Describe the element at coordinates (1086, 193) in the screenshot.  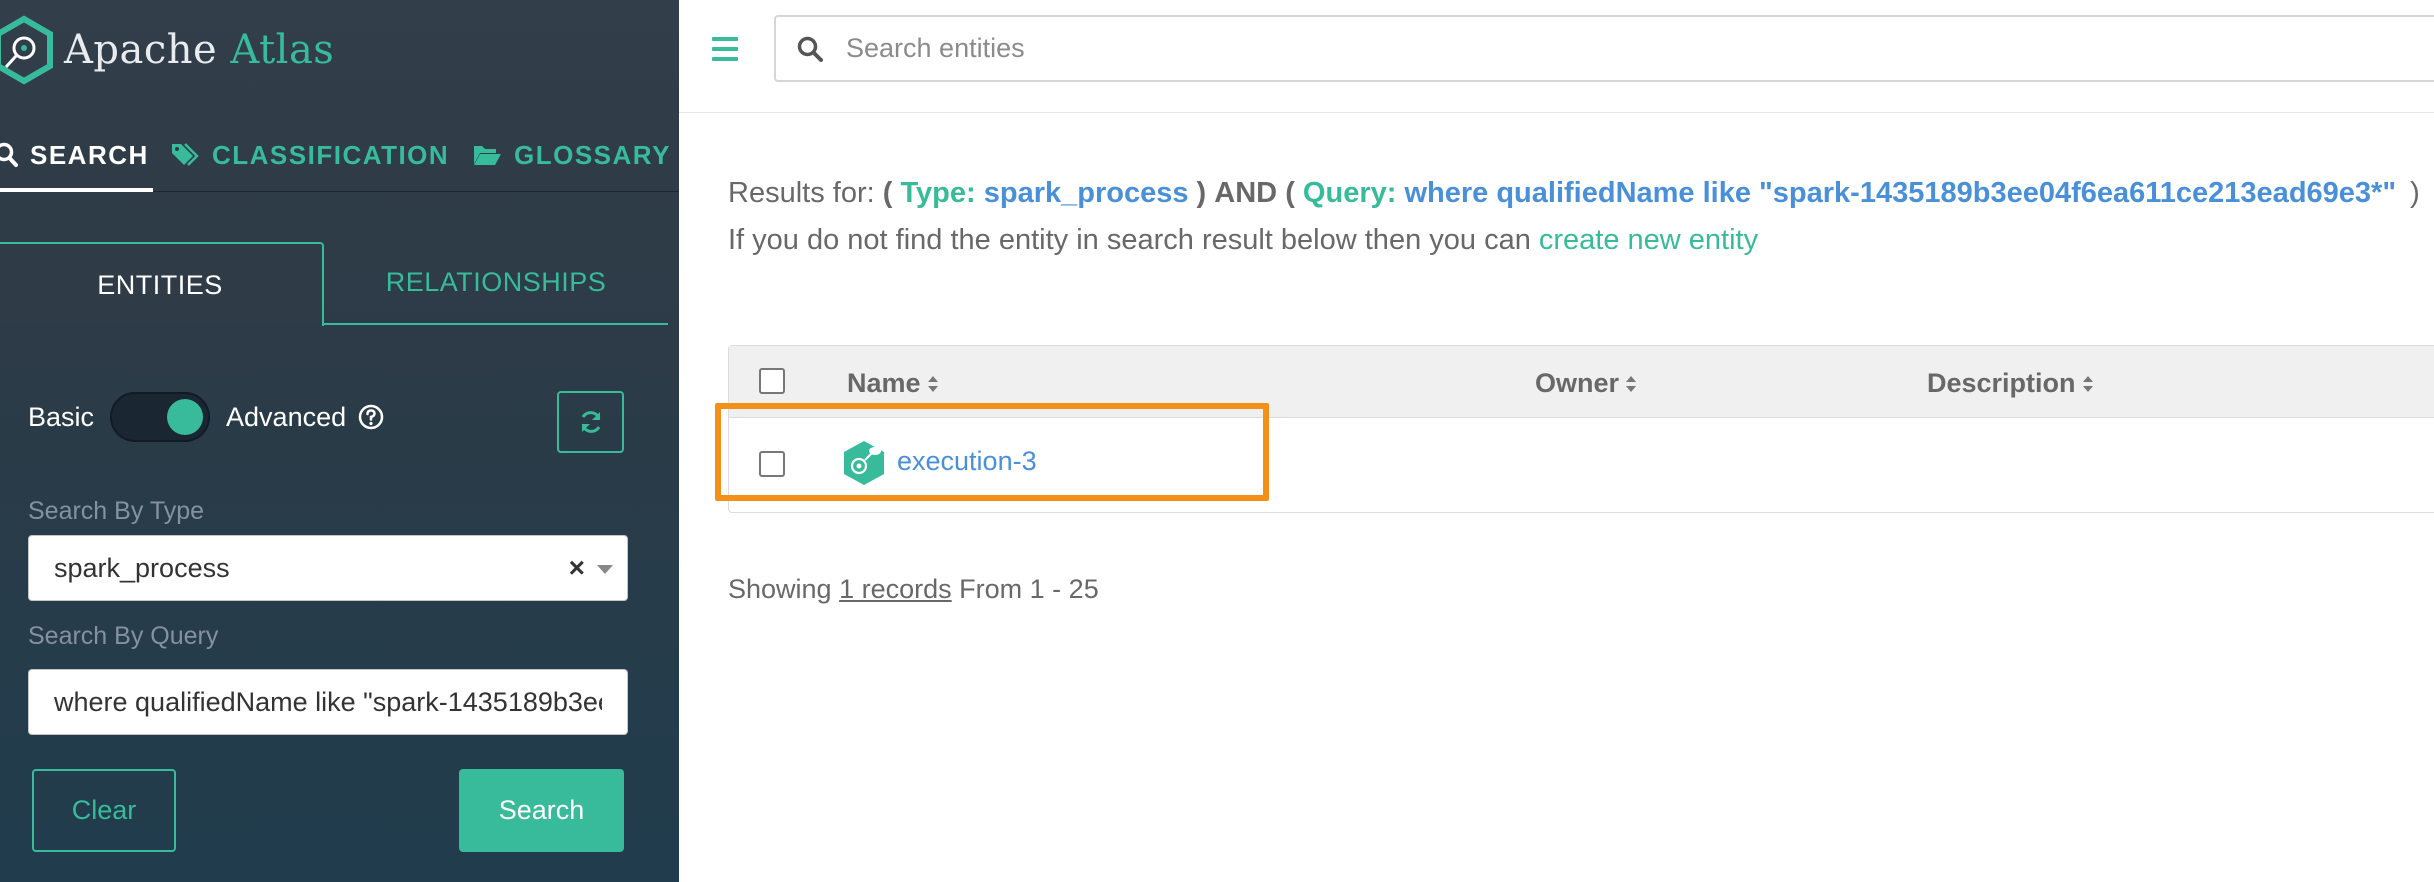
I see `result-type-value: spark_process` at that location.